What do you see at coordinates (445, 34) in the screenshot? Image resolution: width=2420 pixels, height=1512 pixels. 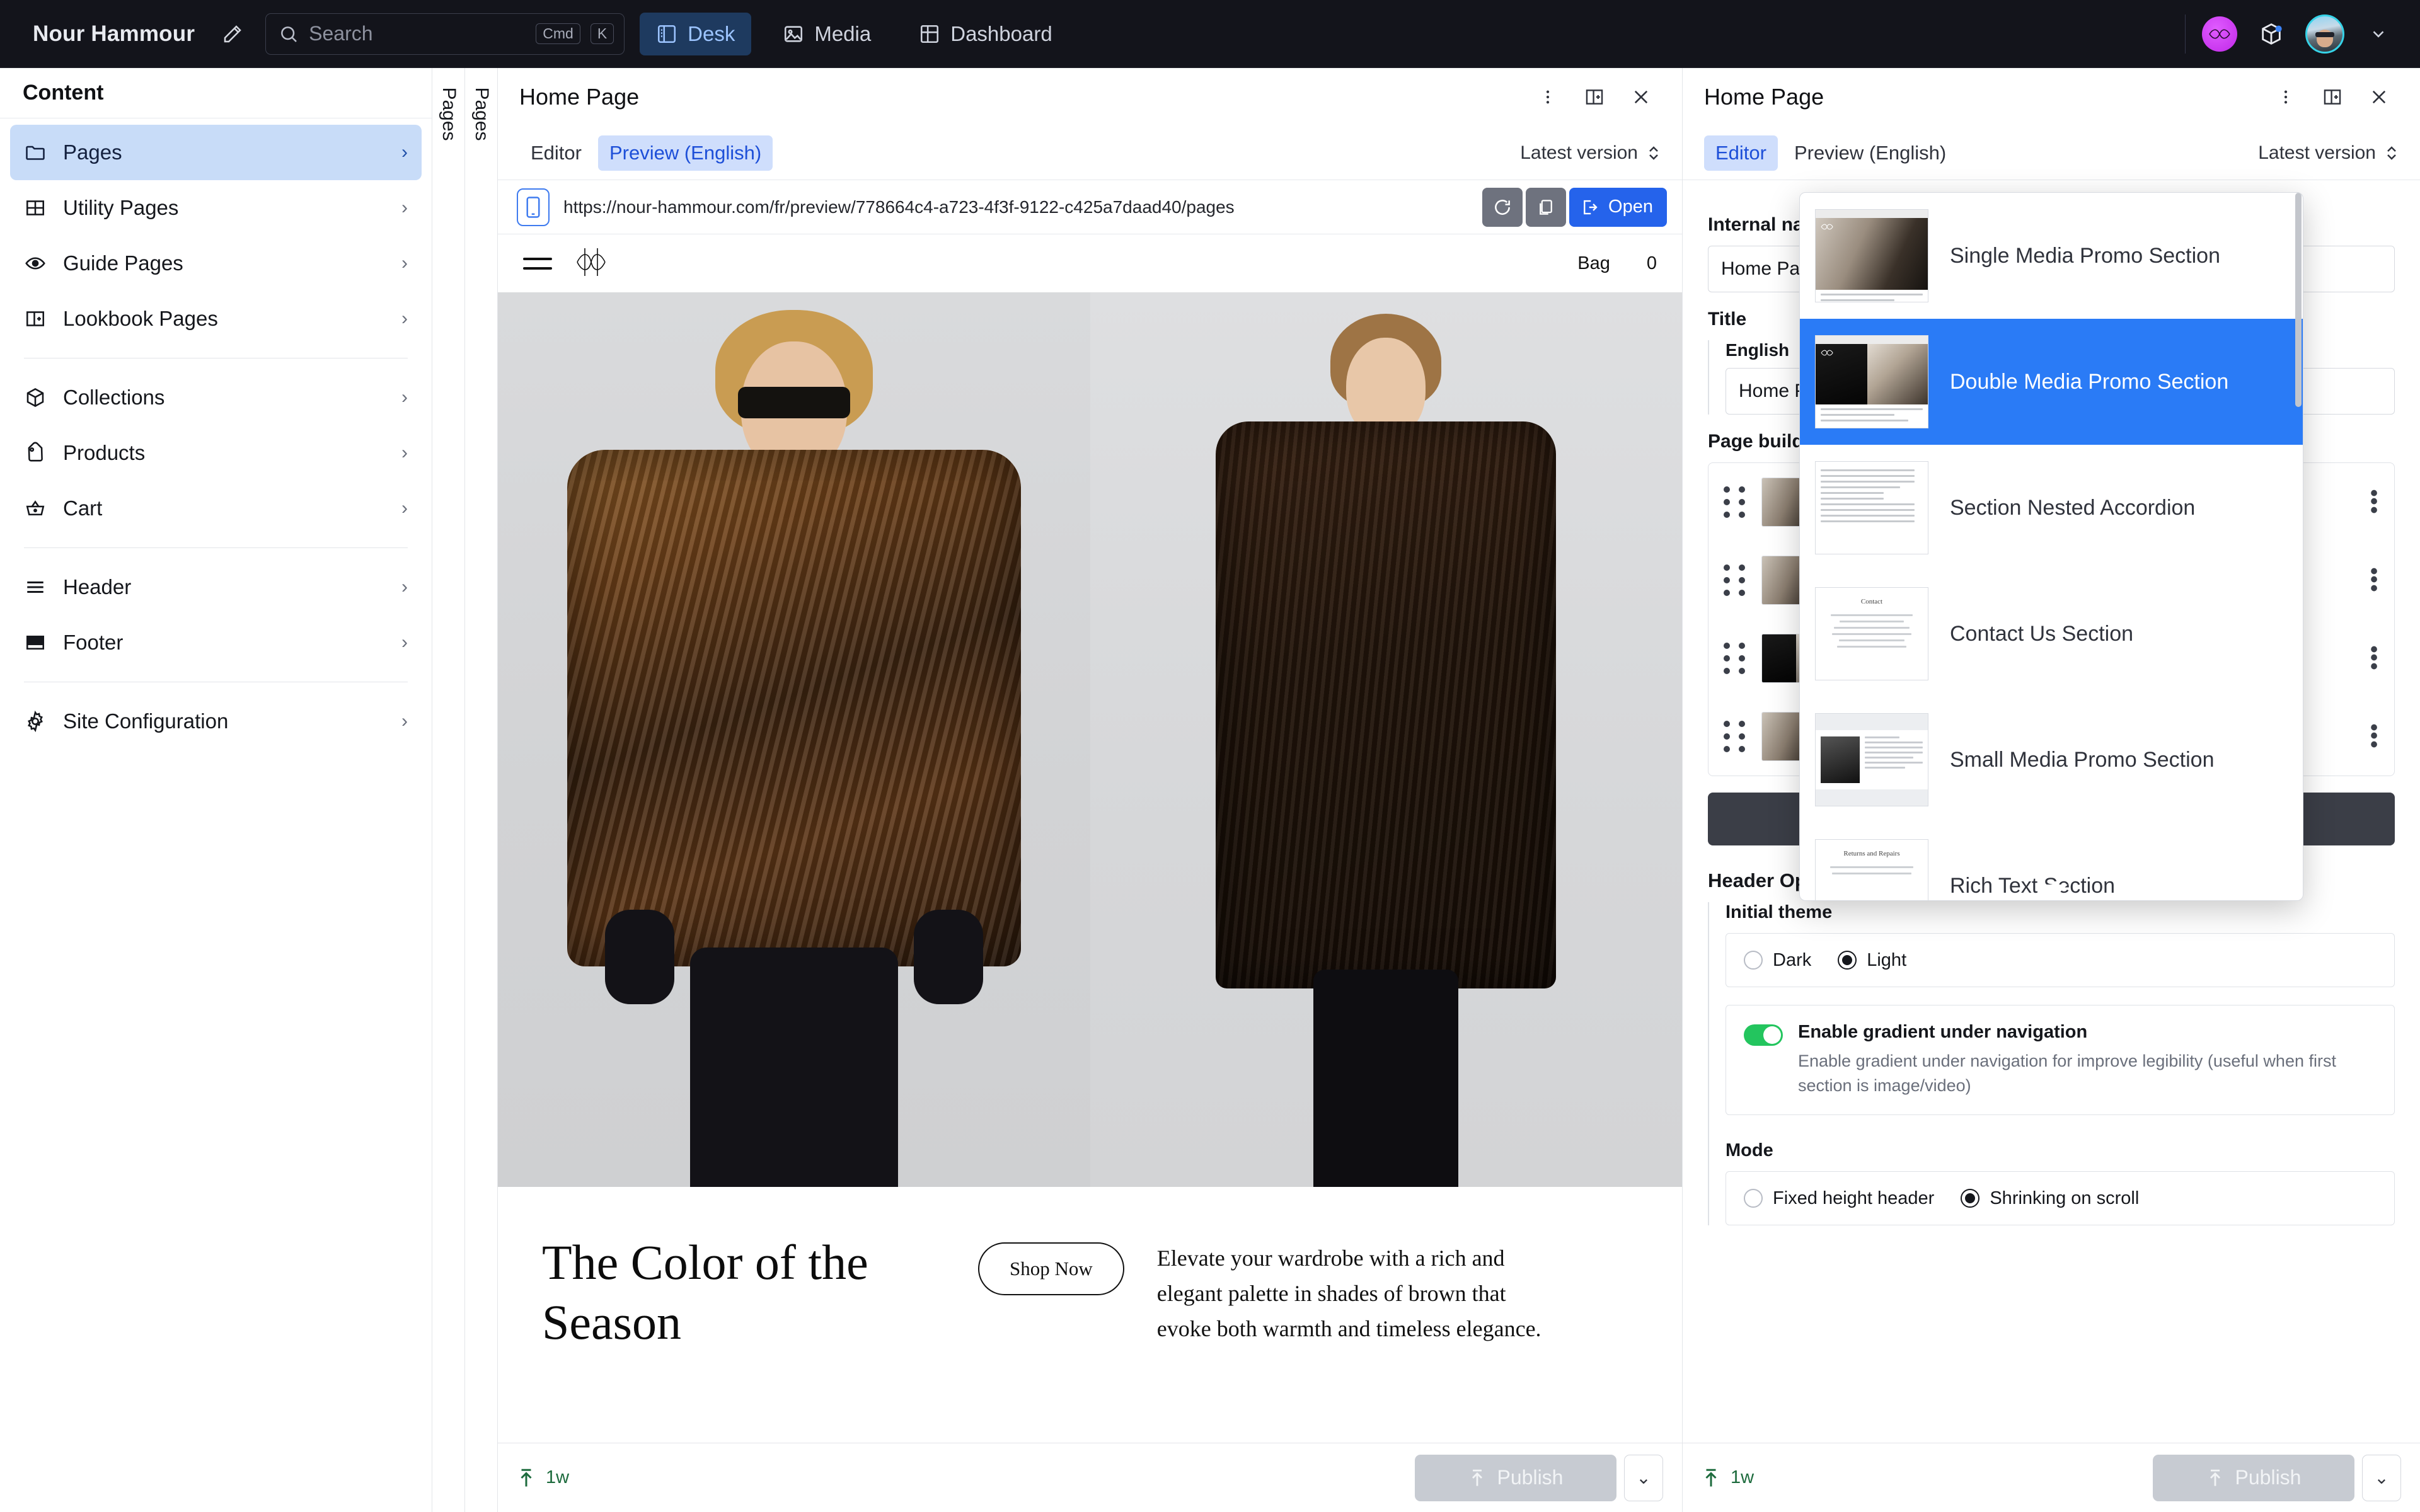 I see `search-input: Search Cmd K` at bounding box center [445, 34].